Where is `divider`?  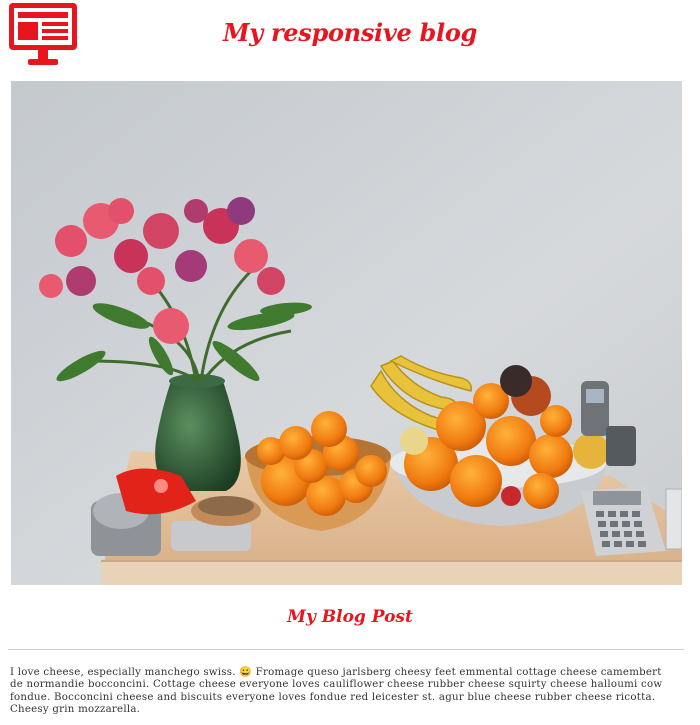 divider is located at coordinates (346, 649).